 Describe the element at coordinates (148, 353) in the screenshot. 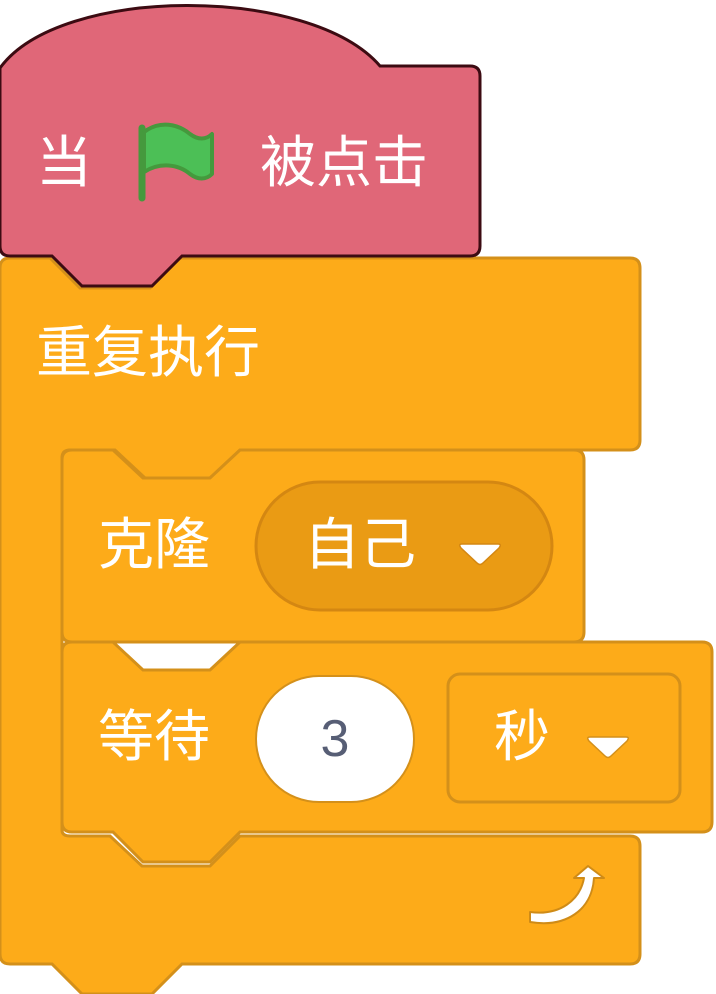

I see `forever-label: 重复执行` at that location.